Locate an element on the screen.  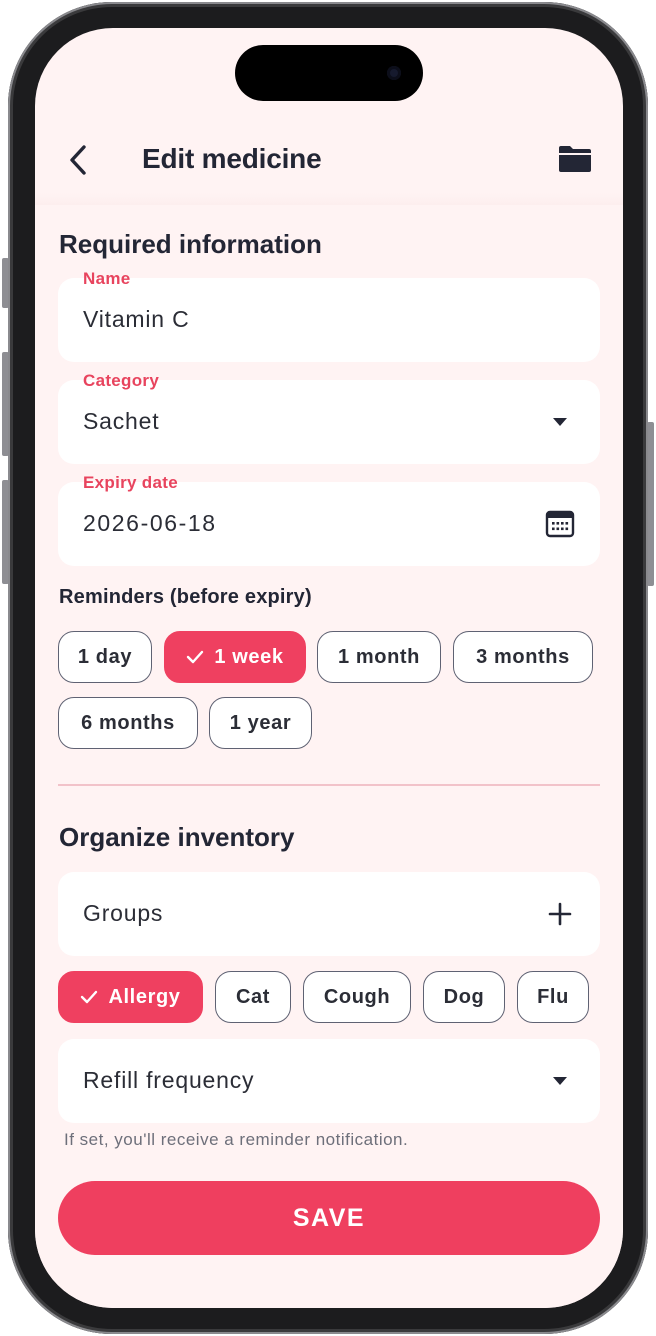
back-button is located at coordinates (78, 160).